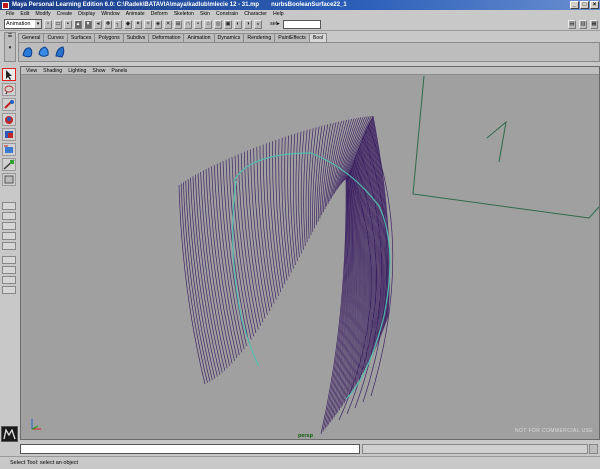  Describe the element at coordinates (158, 24) in the screenshot. I see `mask-render-icon: ◈` at that location.